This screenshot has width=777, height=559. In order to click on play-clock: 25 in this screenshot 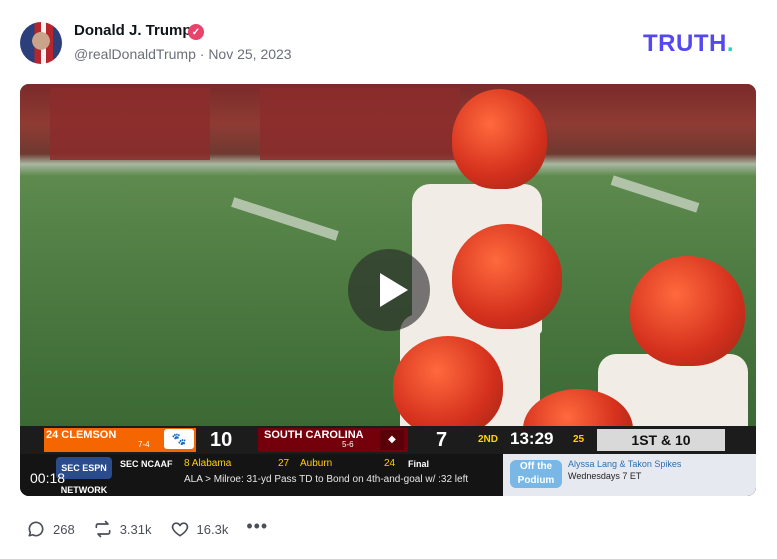, I will do `click(579, 439)`.